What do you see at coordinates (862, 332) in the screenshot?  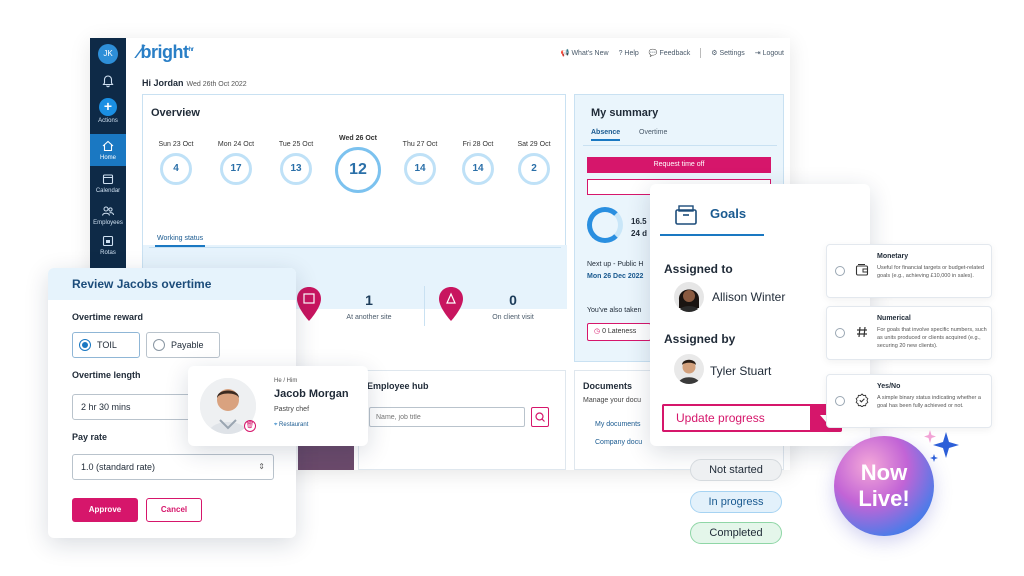 I see `hash-icon` at bounding box center [862, 332].